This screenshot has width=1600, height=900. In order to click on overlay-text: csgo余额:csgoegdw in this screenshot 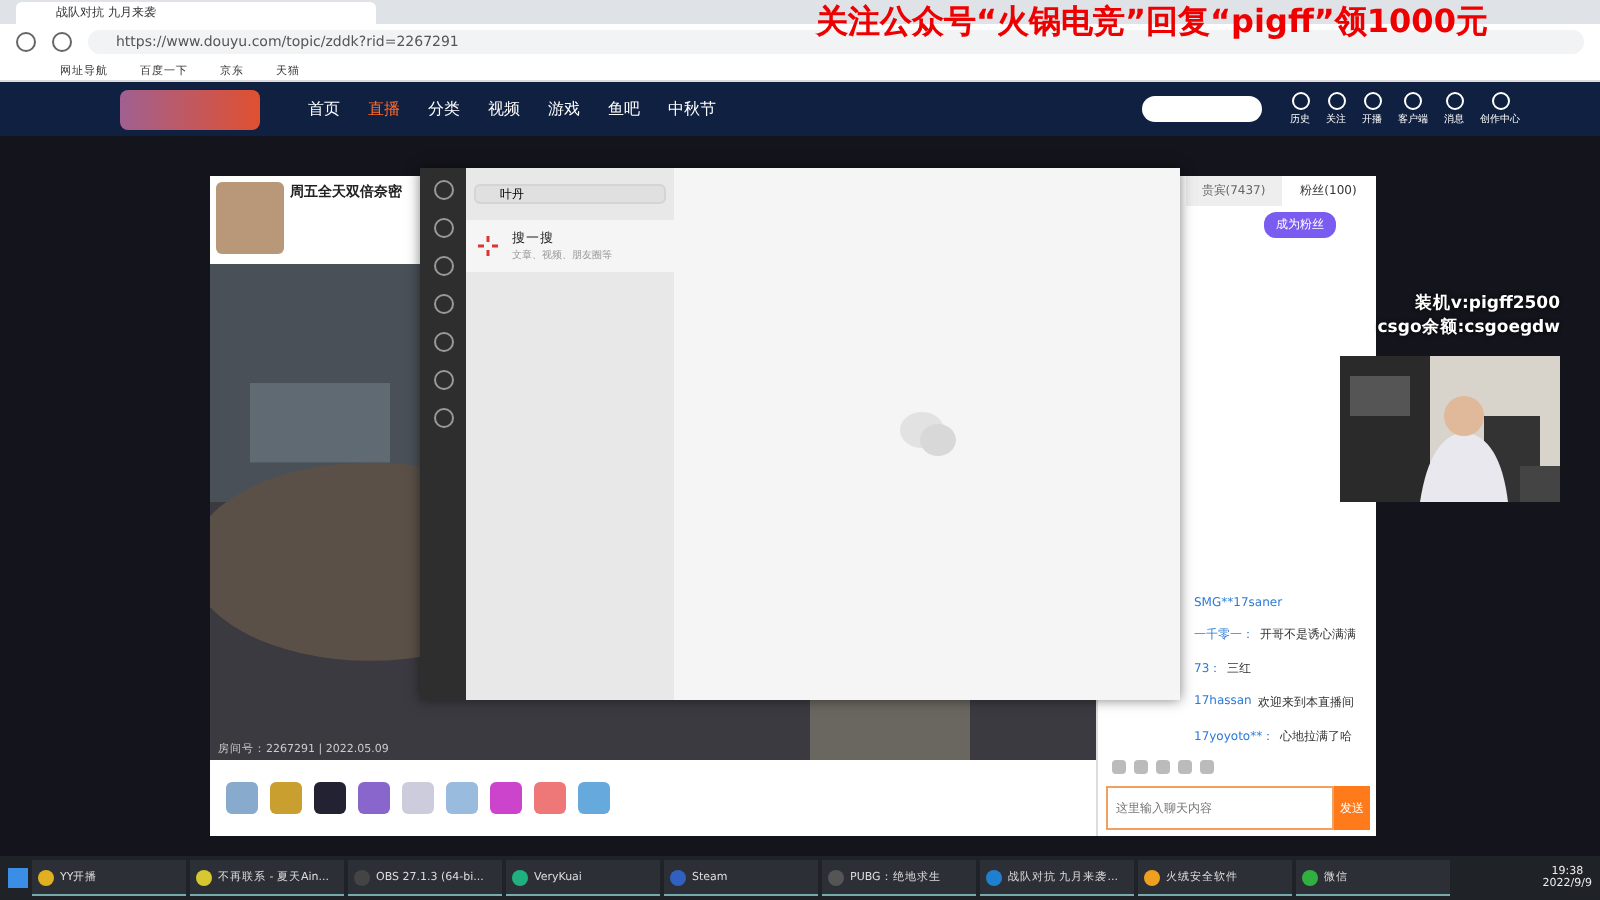, I will do `click(1468, 328)`.